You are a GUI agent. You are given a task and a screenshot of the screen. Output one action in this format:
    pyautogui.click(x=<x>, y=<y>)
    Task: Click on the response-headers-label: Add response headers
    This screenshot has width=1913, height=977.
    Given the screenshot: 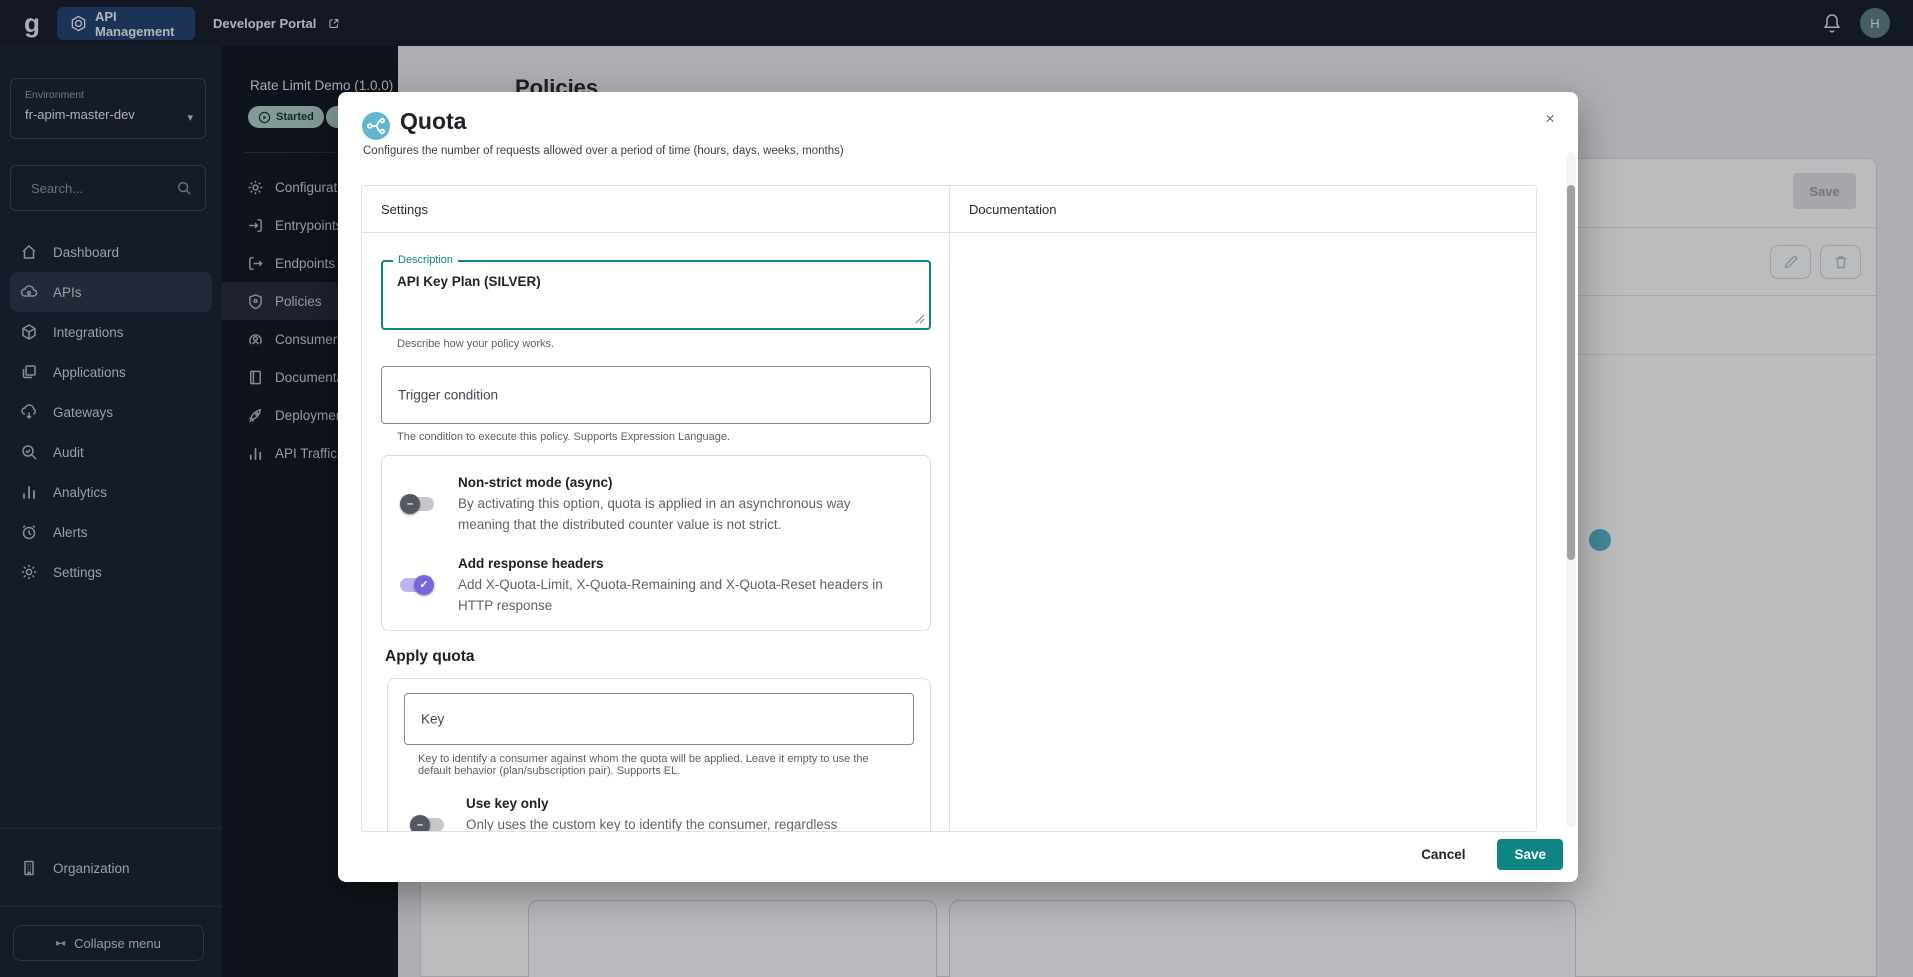 What is the action you would take?
    pyautogui.click(x=531, y=563)
    